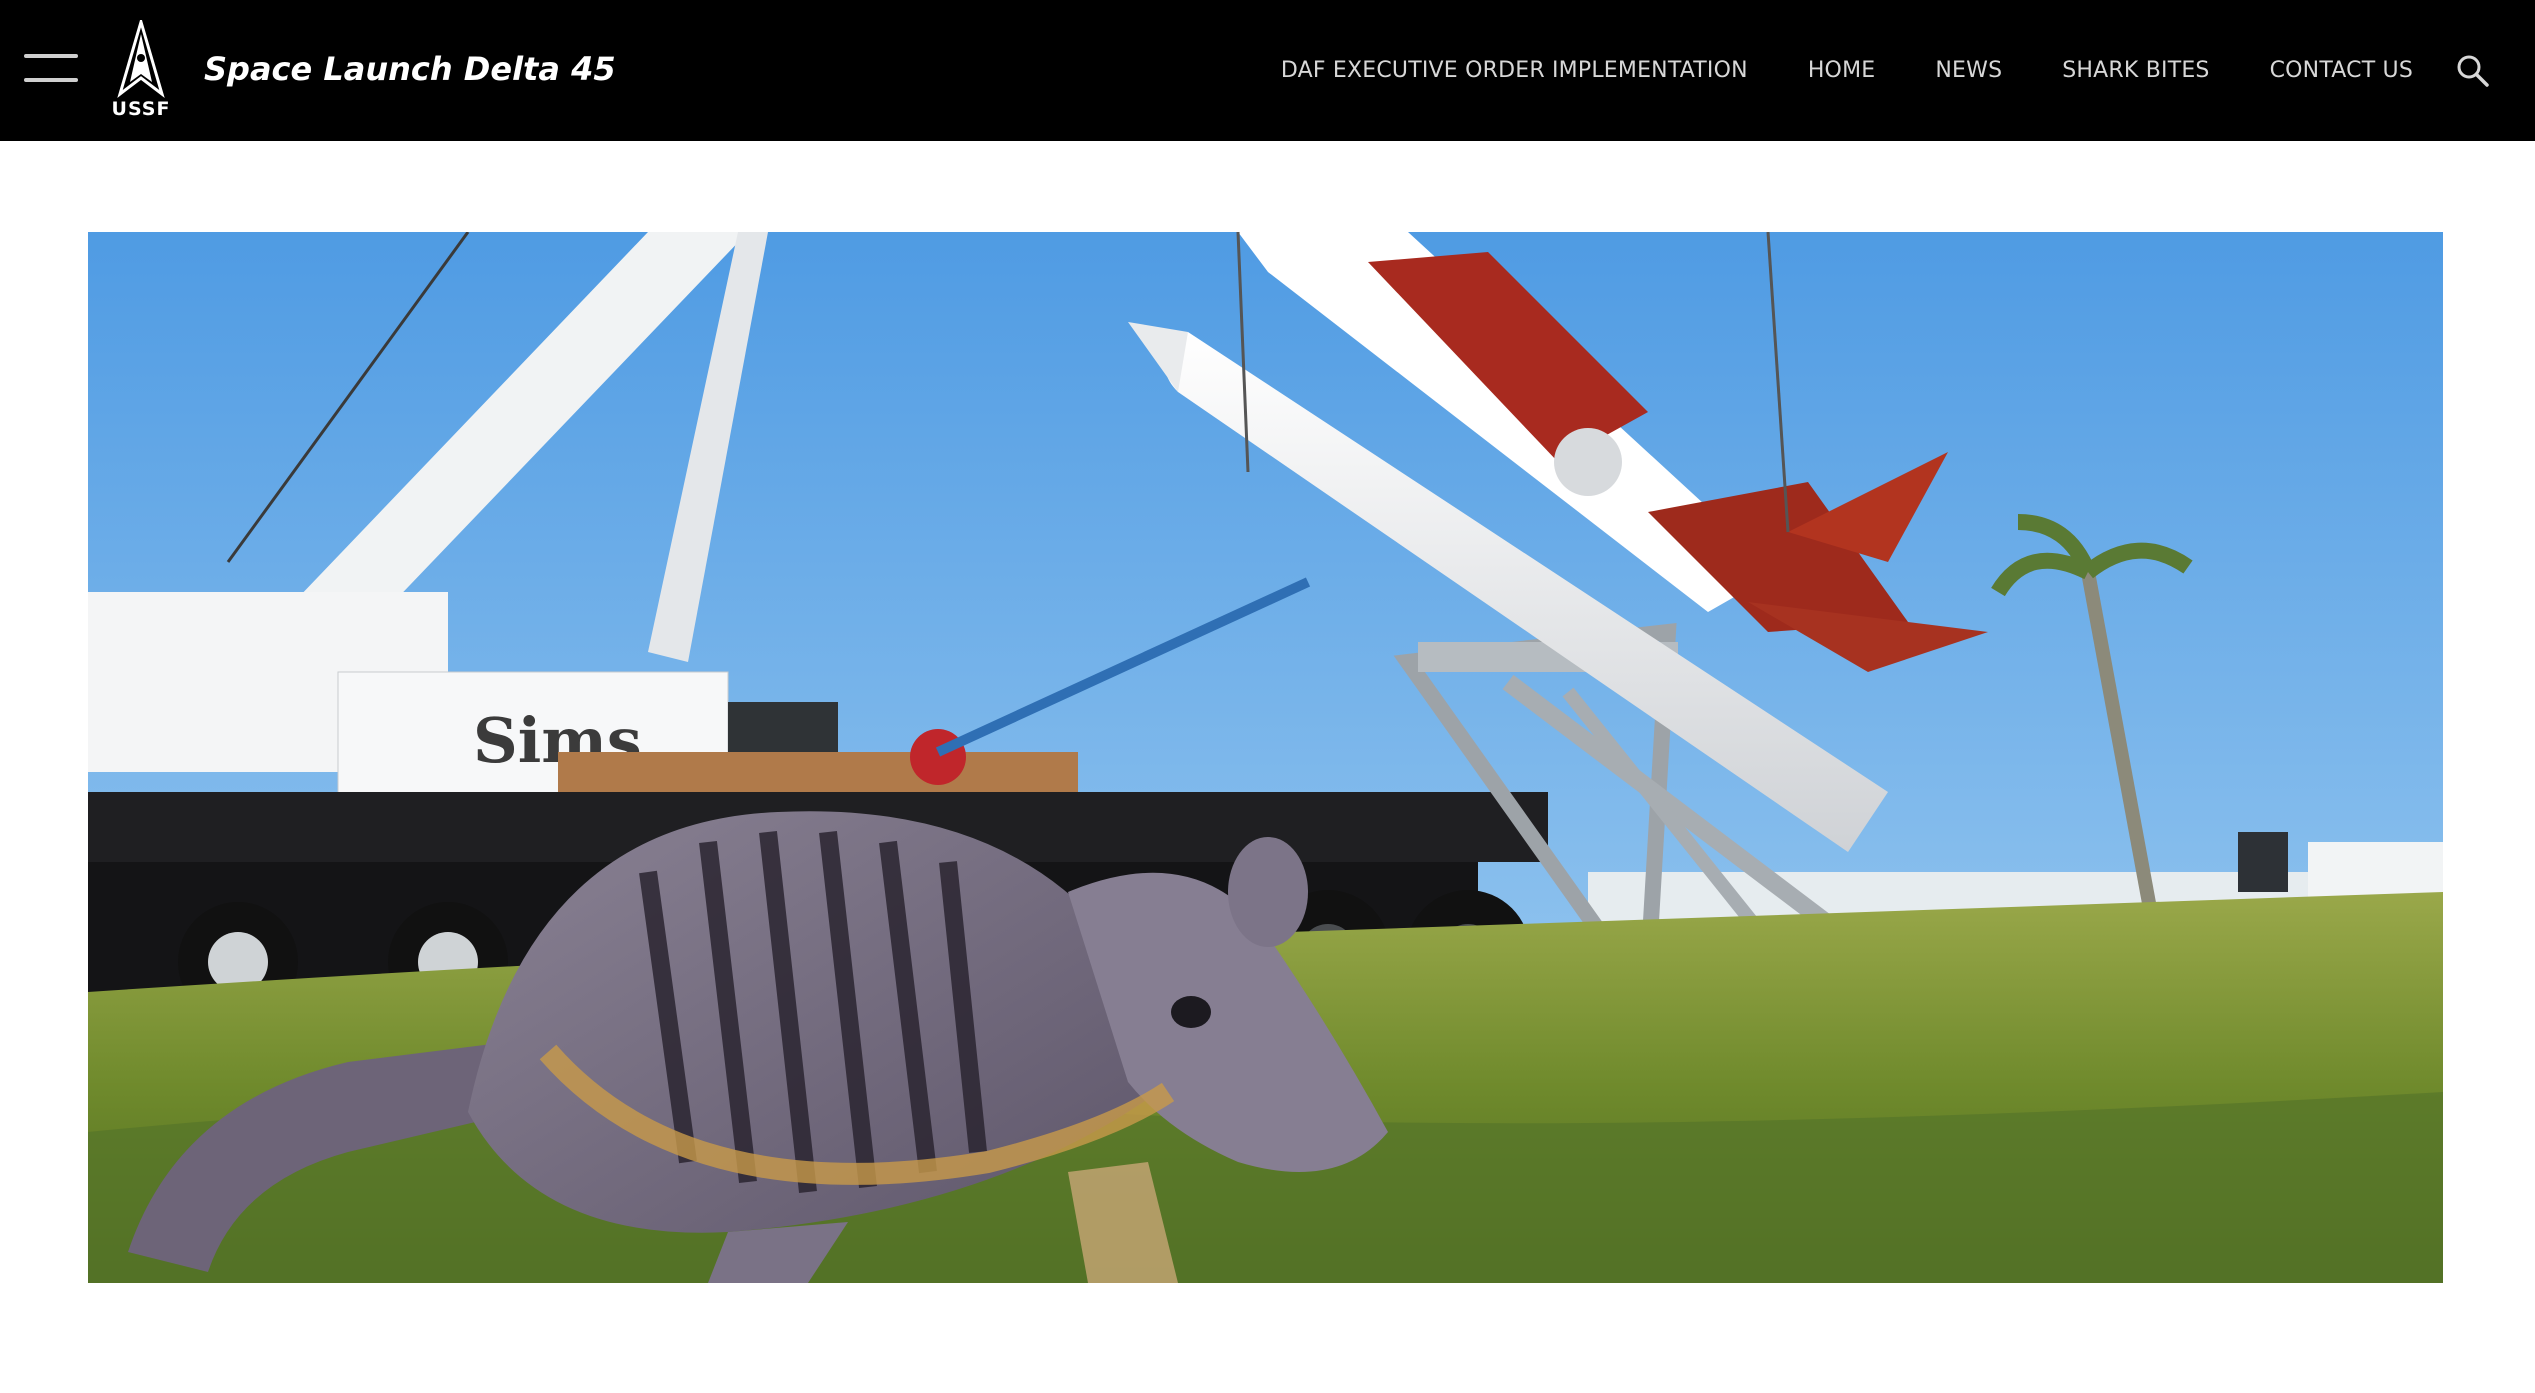 The width and height of the screenshot is (2535, 1393). Describe the element at coordinates (1514, 70) in the screenshot. I see `nav-item-daf-executive-order: DAF EXECUTIVE ORDER IMPLEMENTATION` at that location.